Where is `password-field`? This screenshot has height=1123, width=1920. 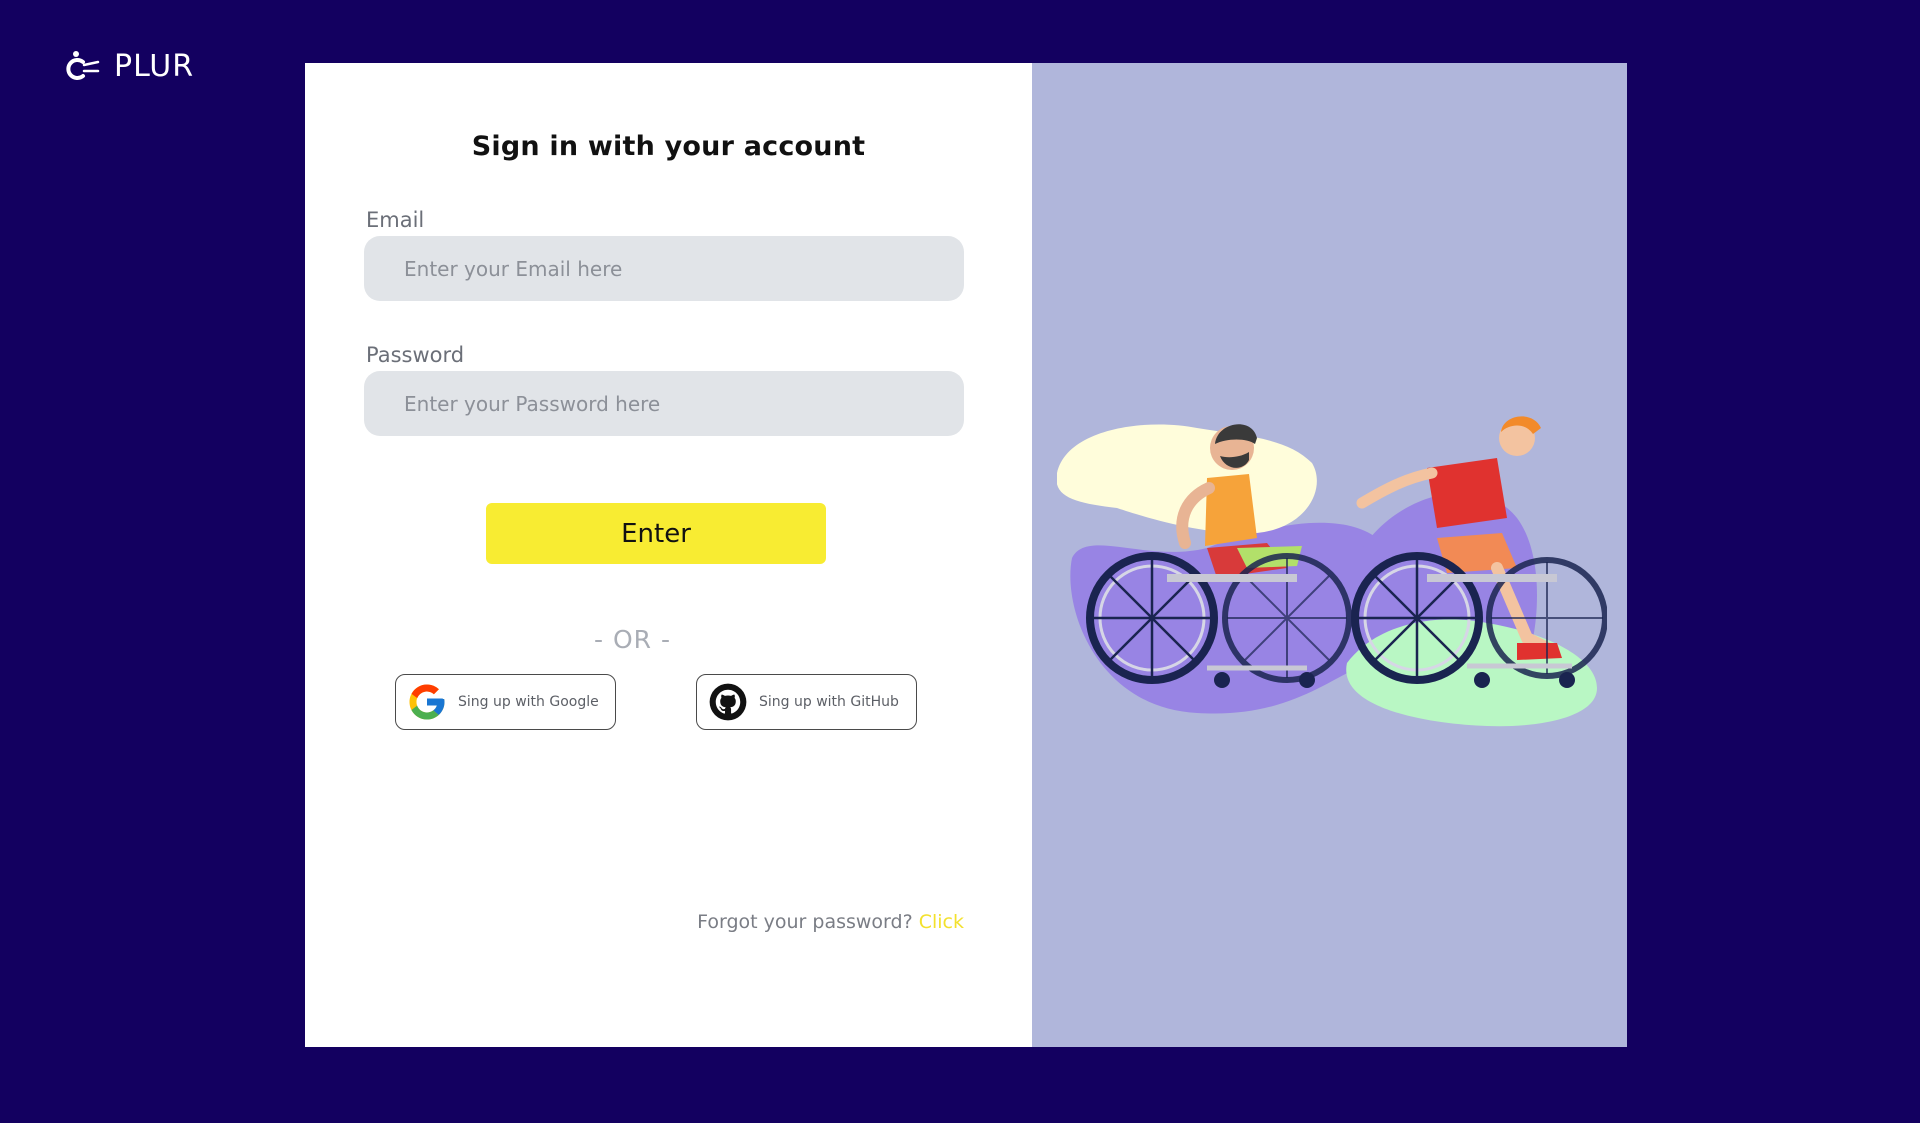
password-field is located at coordinates (664, 403).